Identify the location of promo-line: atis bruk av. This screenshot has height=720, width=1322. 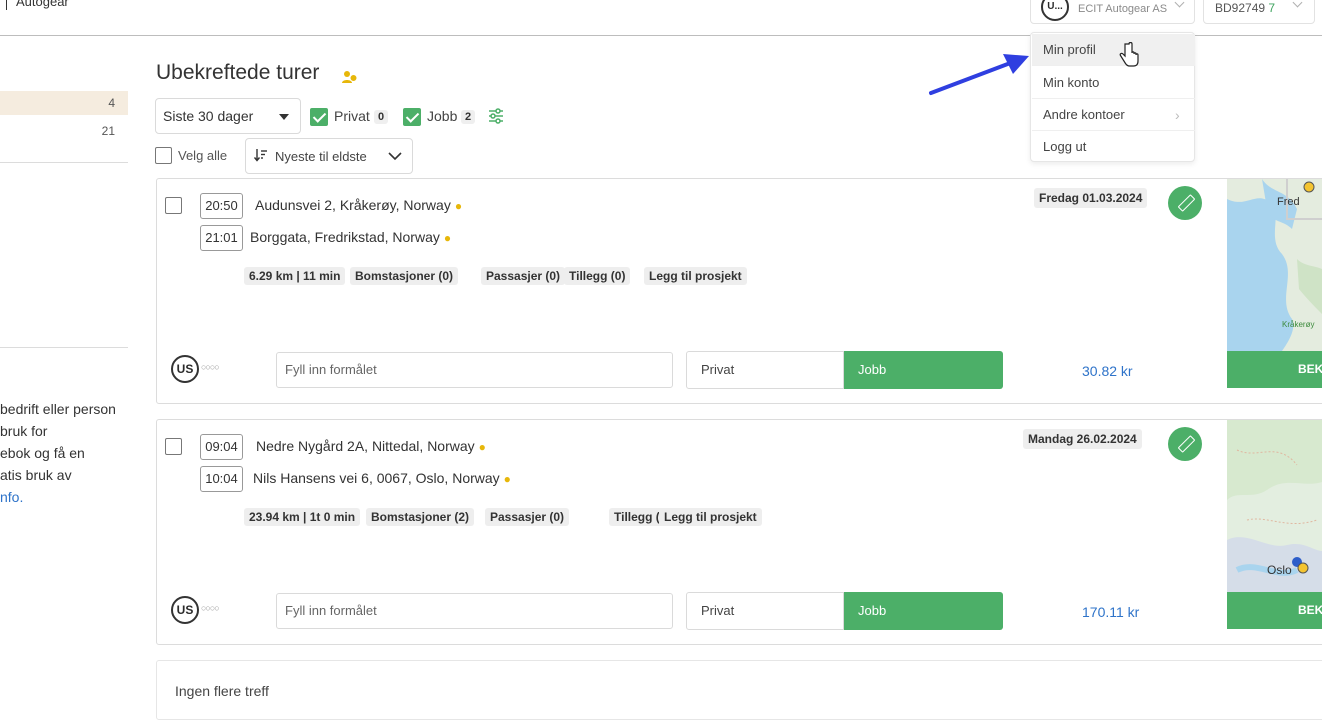
(36, 475).